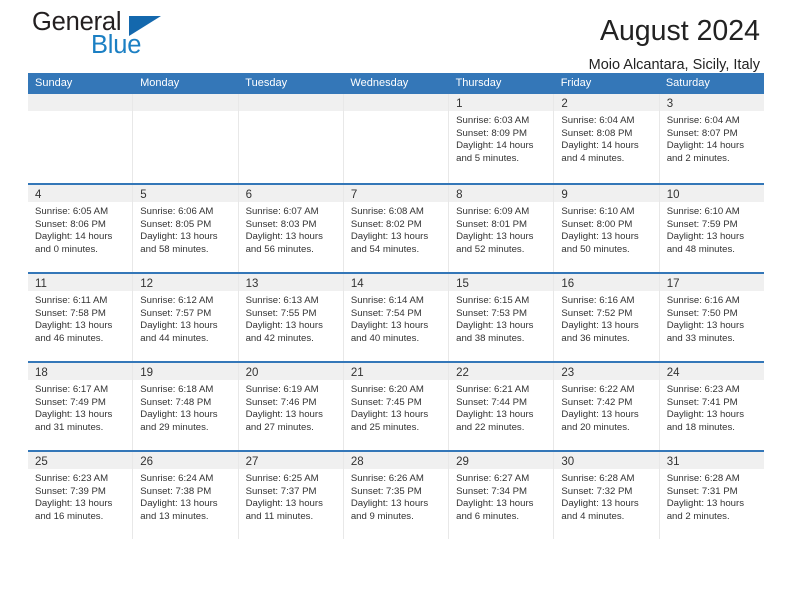 This screenshot has width=792, height=612. What do you see at coordinates (54, 83) in the screenshot?
I see `weekday-header-sunday: Sunday` at bounding box center [54, 83].